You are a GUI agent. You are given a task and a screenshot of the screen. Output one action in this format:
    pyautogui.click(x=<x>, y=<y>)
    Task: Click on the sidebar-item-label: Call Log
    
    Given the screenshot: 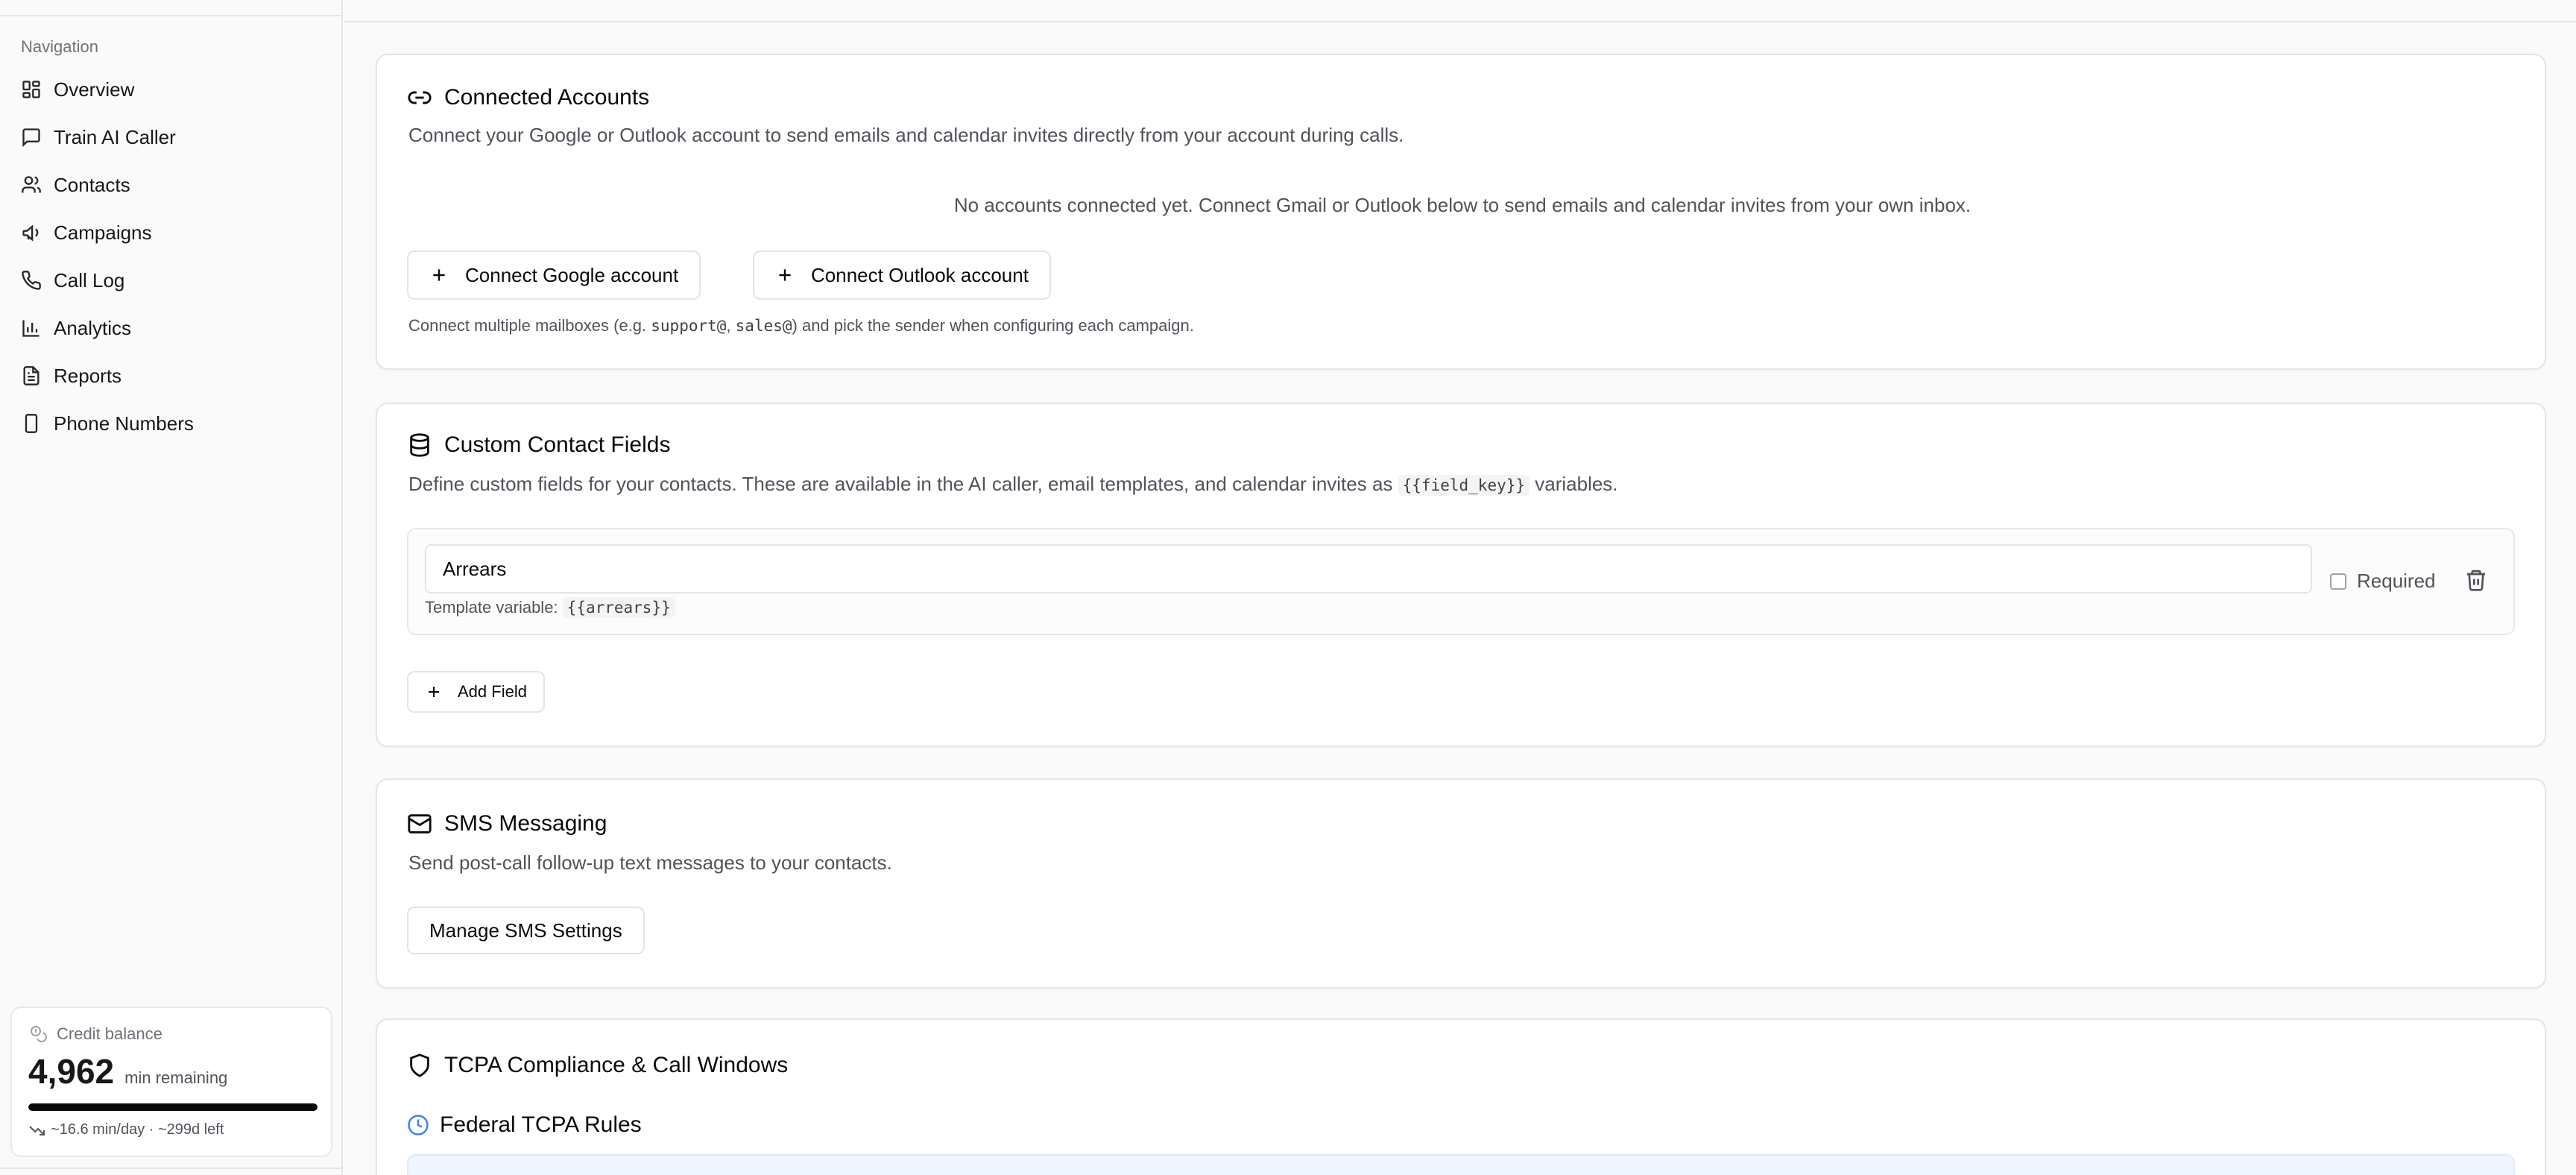 What is the action you would take?
    pyautogui.click(x=89, y=280)
    